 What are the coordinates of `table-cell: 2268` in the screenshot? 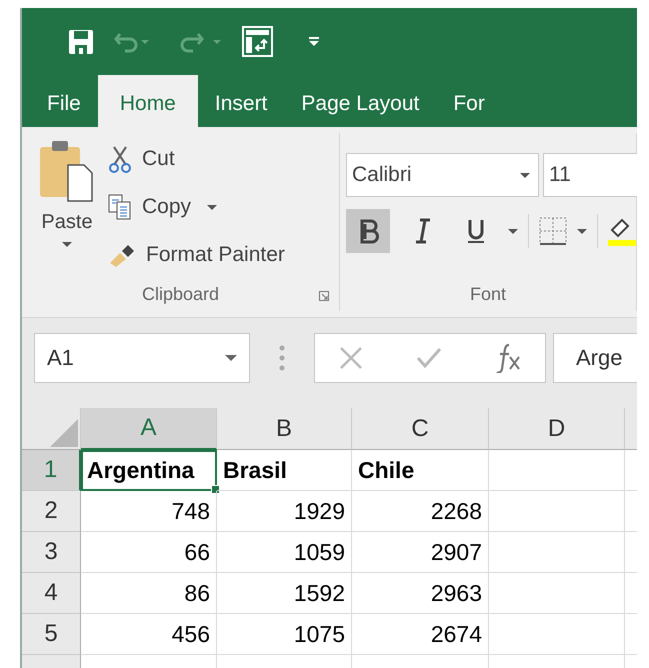 It's located at (420, 511).